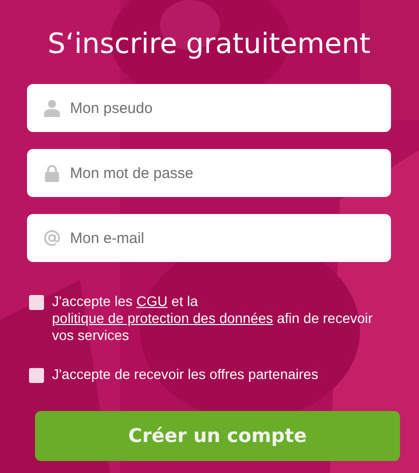 The width and height of the screenshot is (419, 473). I want to click on lock-icon, so click(52, 173).